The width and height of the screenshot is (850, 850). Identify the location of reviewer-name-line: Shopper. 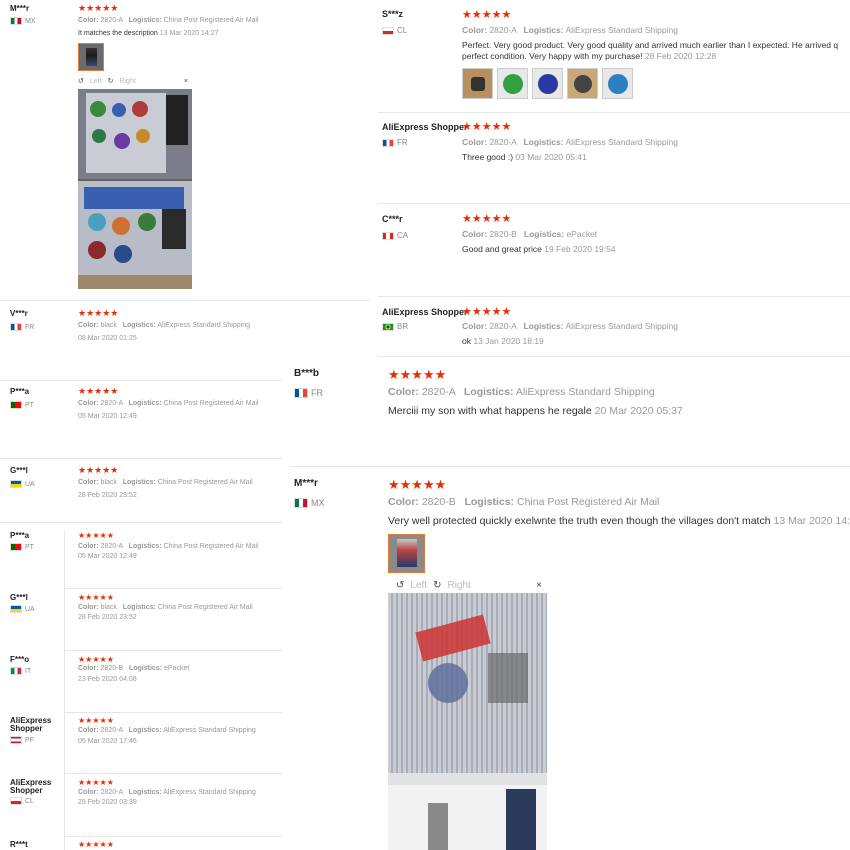
(26, 790).